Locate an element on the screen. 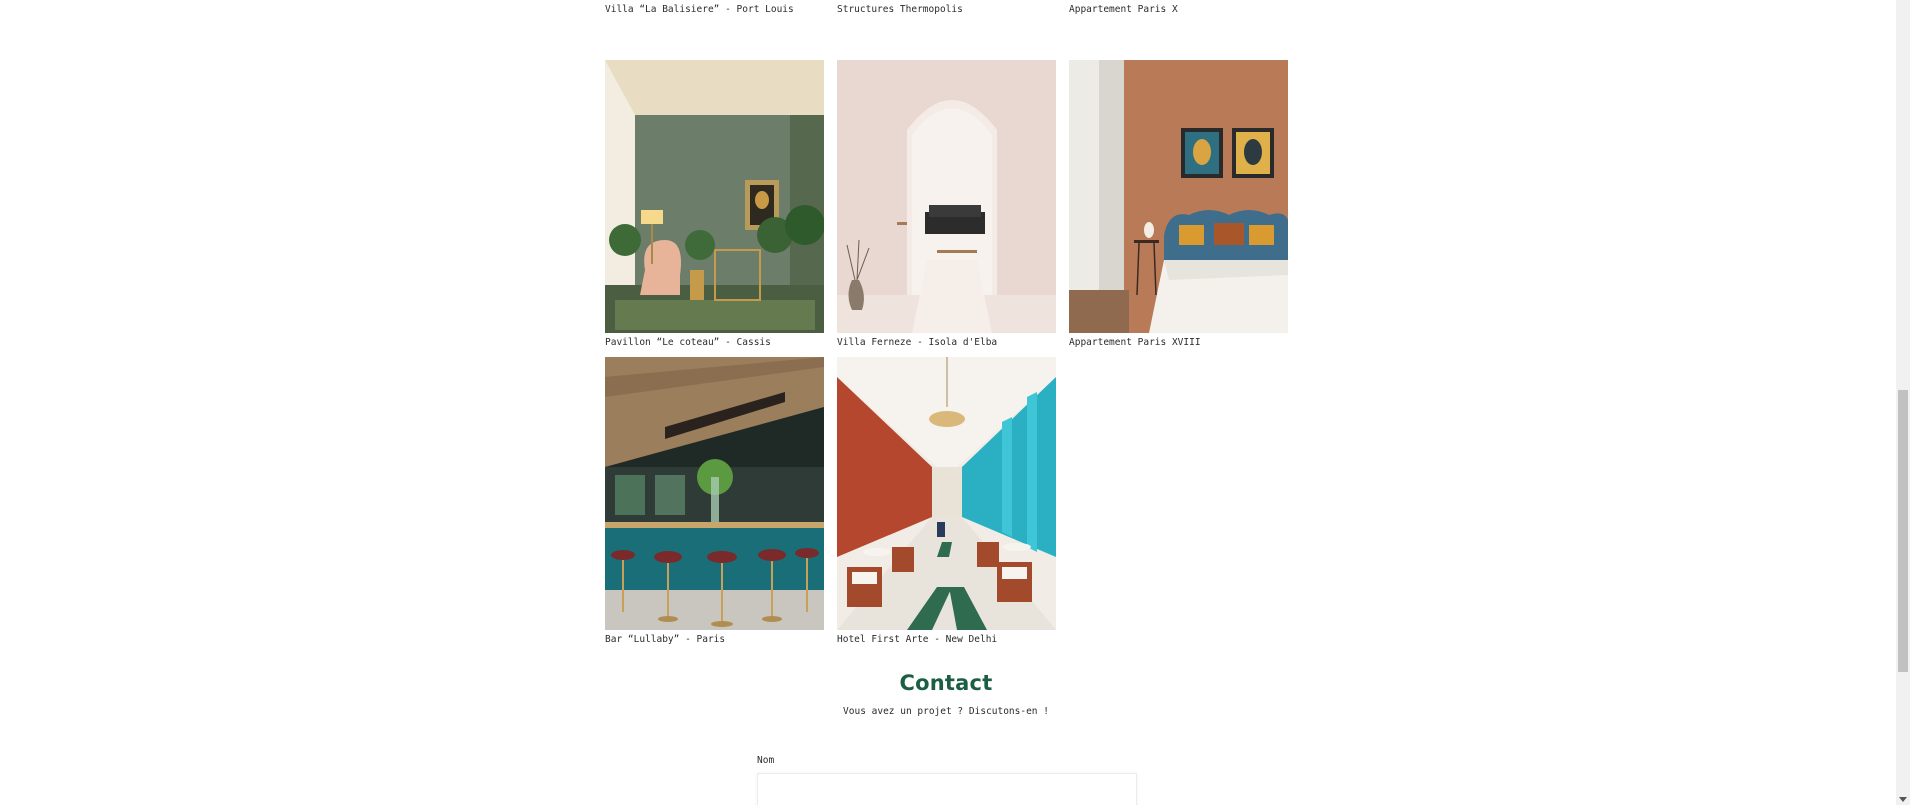 The height and width of the screenshot is (805, 1910). project-card: Villa “La Balisiere” - Port Louis is located at coordinates (714, 8).